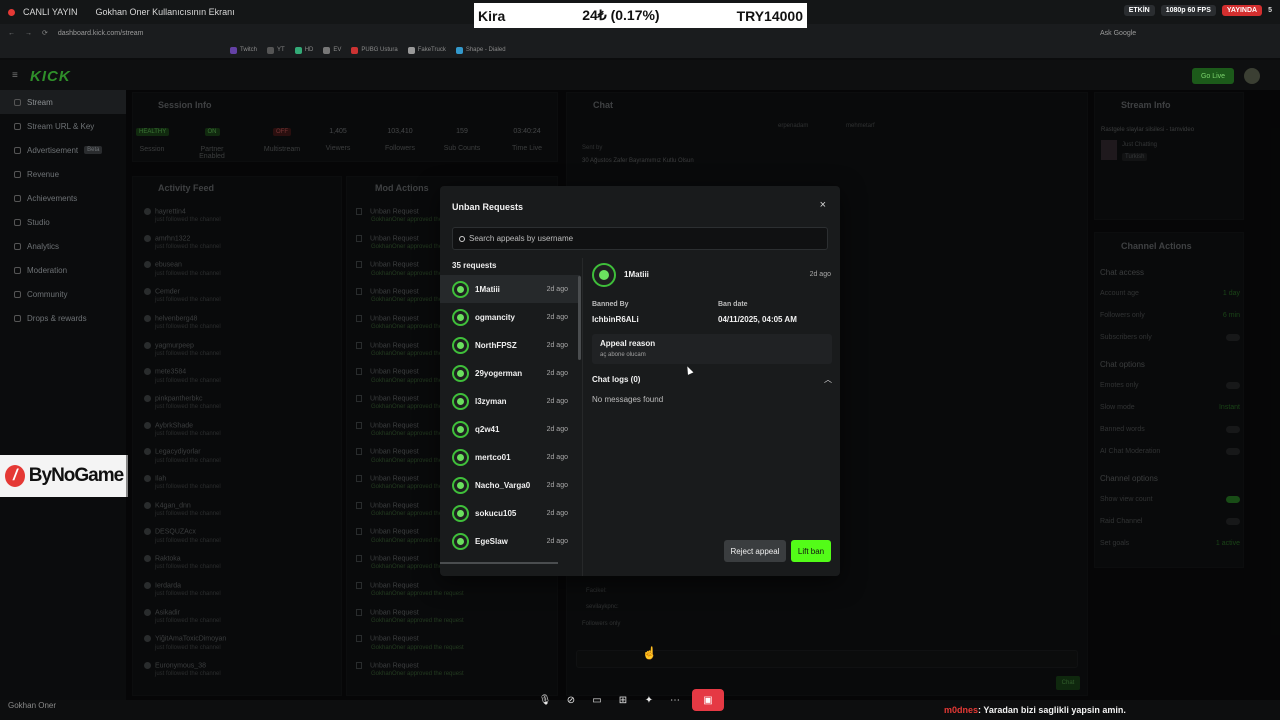  I want to click on table-row: 29yogerman 2d ago, so click(510, 373).